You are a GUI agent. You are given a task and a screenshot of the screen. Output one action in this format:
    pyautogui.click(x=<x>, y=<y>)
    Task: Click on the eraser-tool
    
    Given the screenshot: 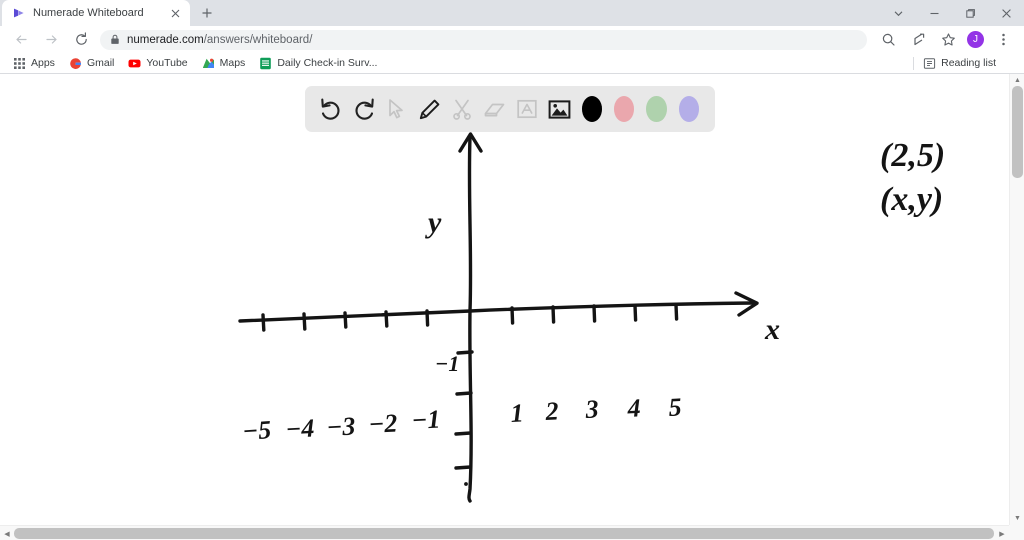 What is the action you would take?
    pyautogui.click(x=494, y=109)
    